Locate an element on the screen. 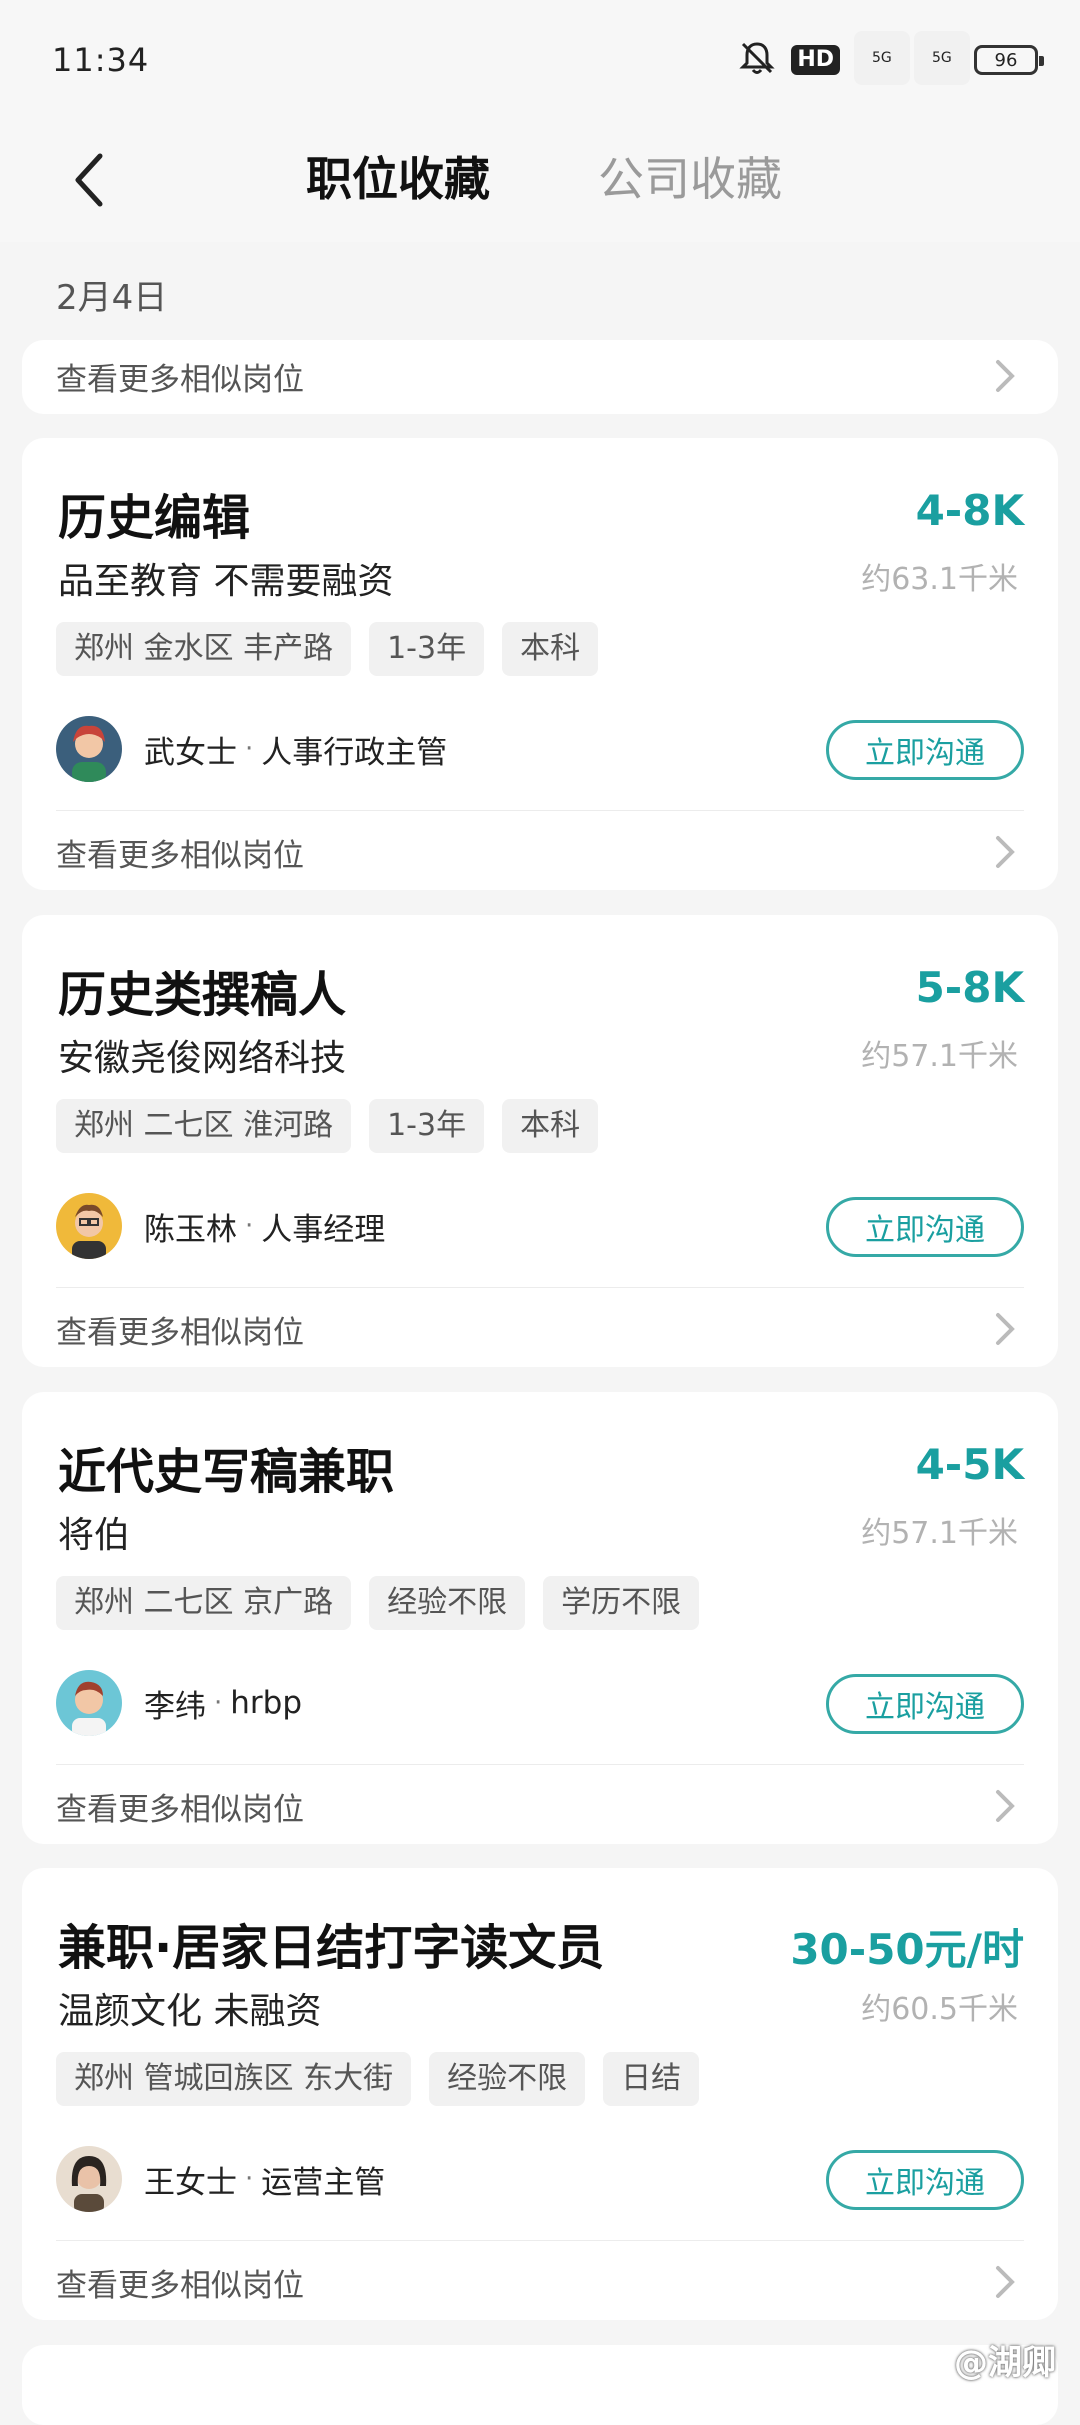 The width and height of the screenshot is (1080, 2425). distance: 约63.1千米 is located at coordinates (939, 576).